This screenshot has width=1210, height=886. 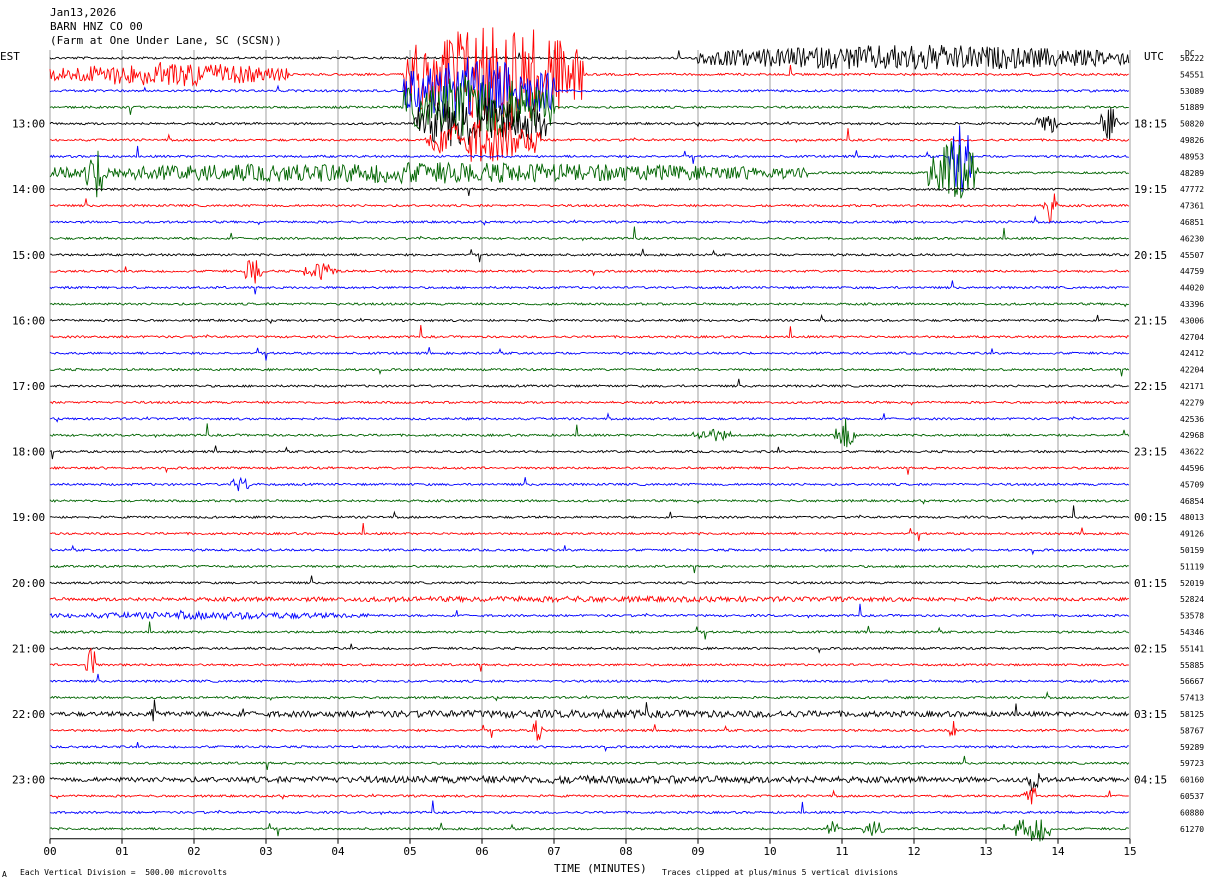 What do you see at coordinates (1192, 665) in the screenshot?
I see `dc-offset-label: 55885` at bounding box center [1192, 665].